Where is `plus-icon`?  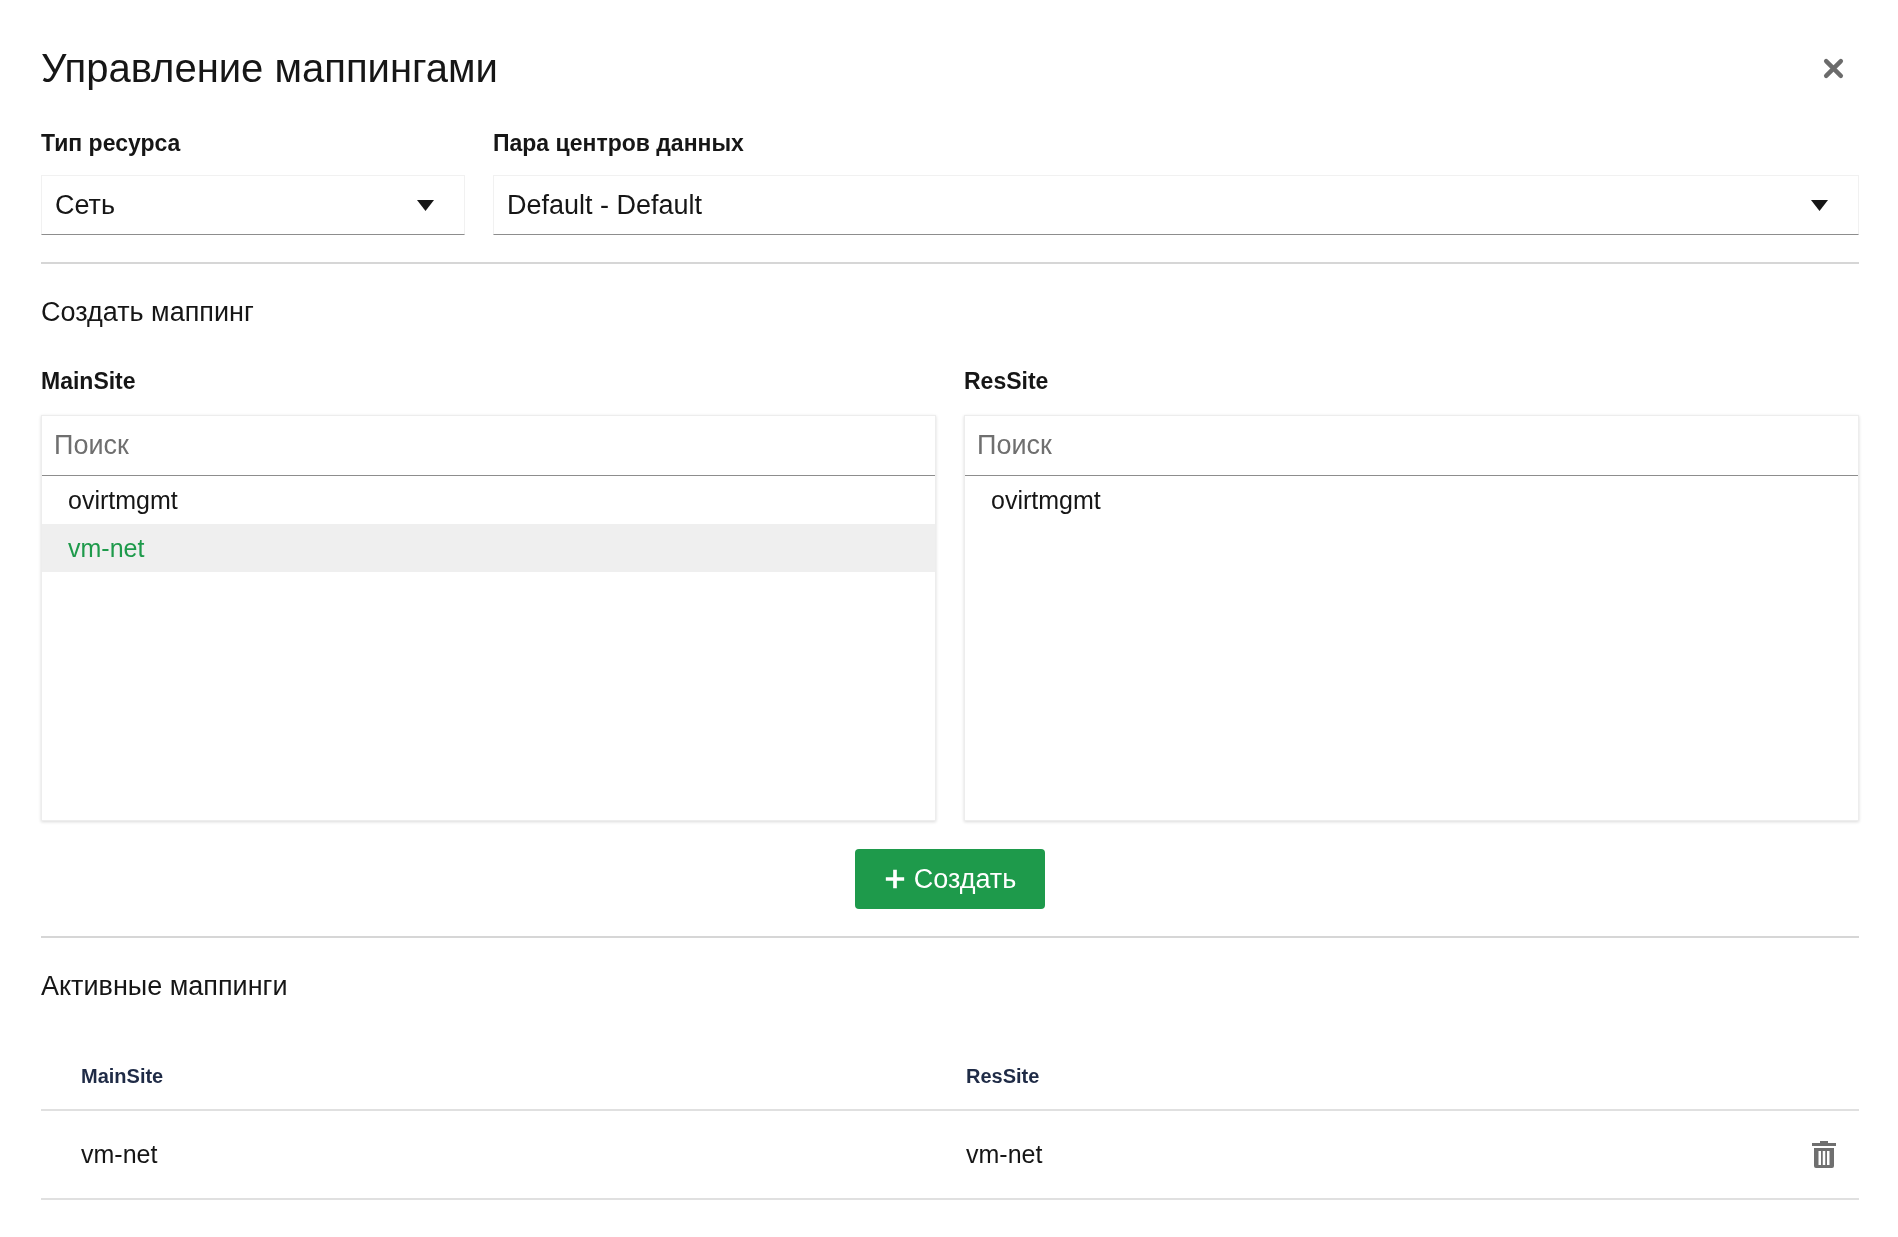 plus-icon is located at coordinates (894, 879).